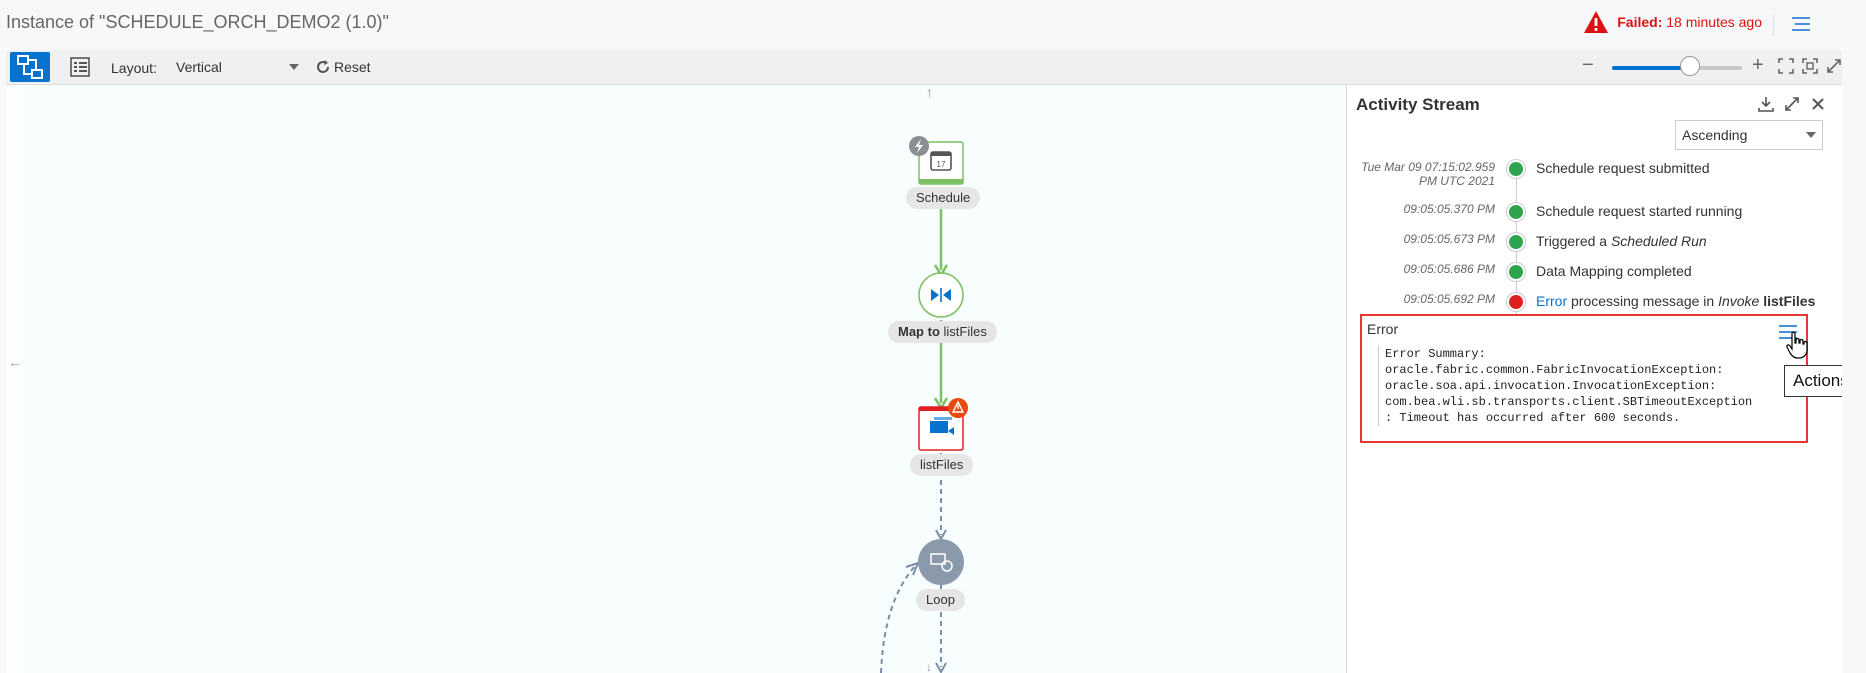 The width and height of the screenshot is (1866, 673). What do you see at coordinates (1786, 66) in the screenshot?
I see `fit-screen-icon` at bounding box center [1786, 66].